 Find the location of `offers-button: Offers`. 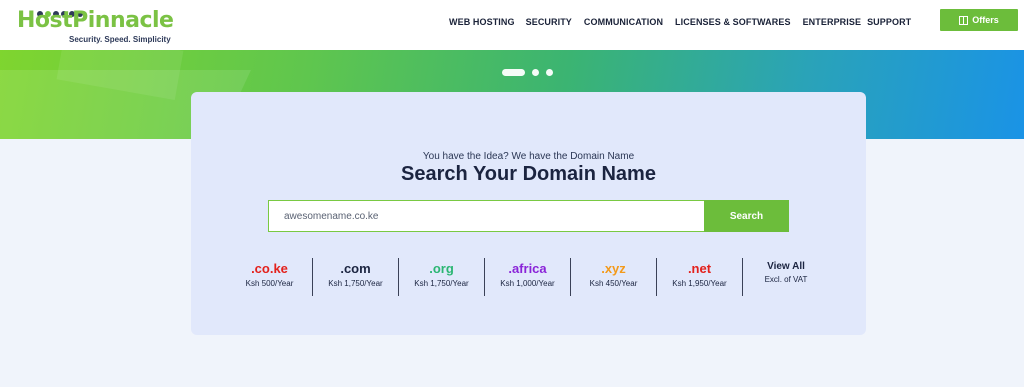

offers-button: Offers is located at coordinates (979, 20).